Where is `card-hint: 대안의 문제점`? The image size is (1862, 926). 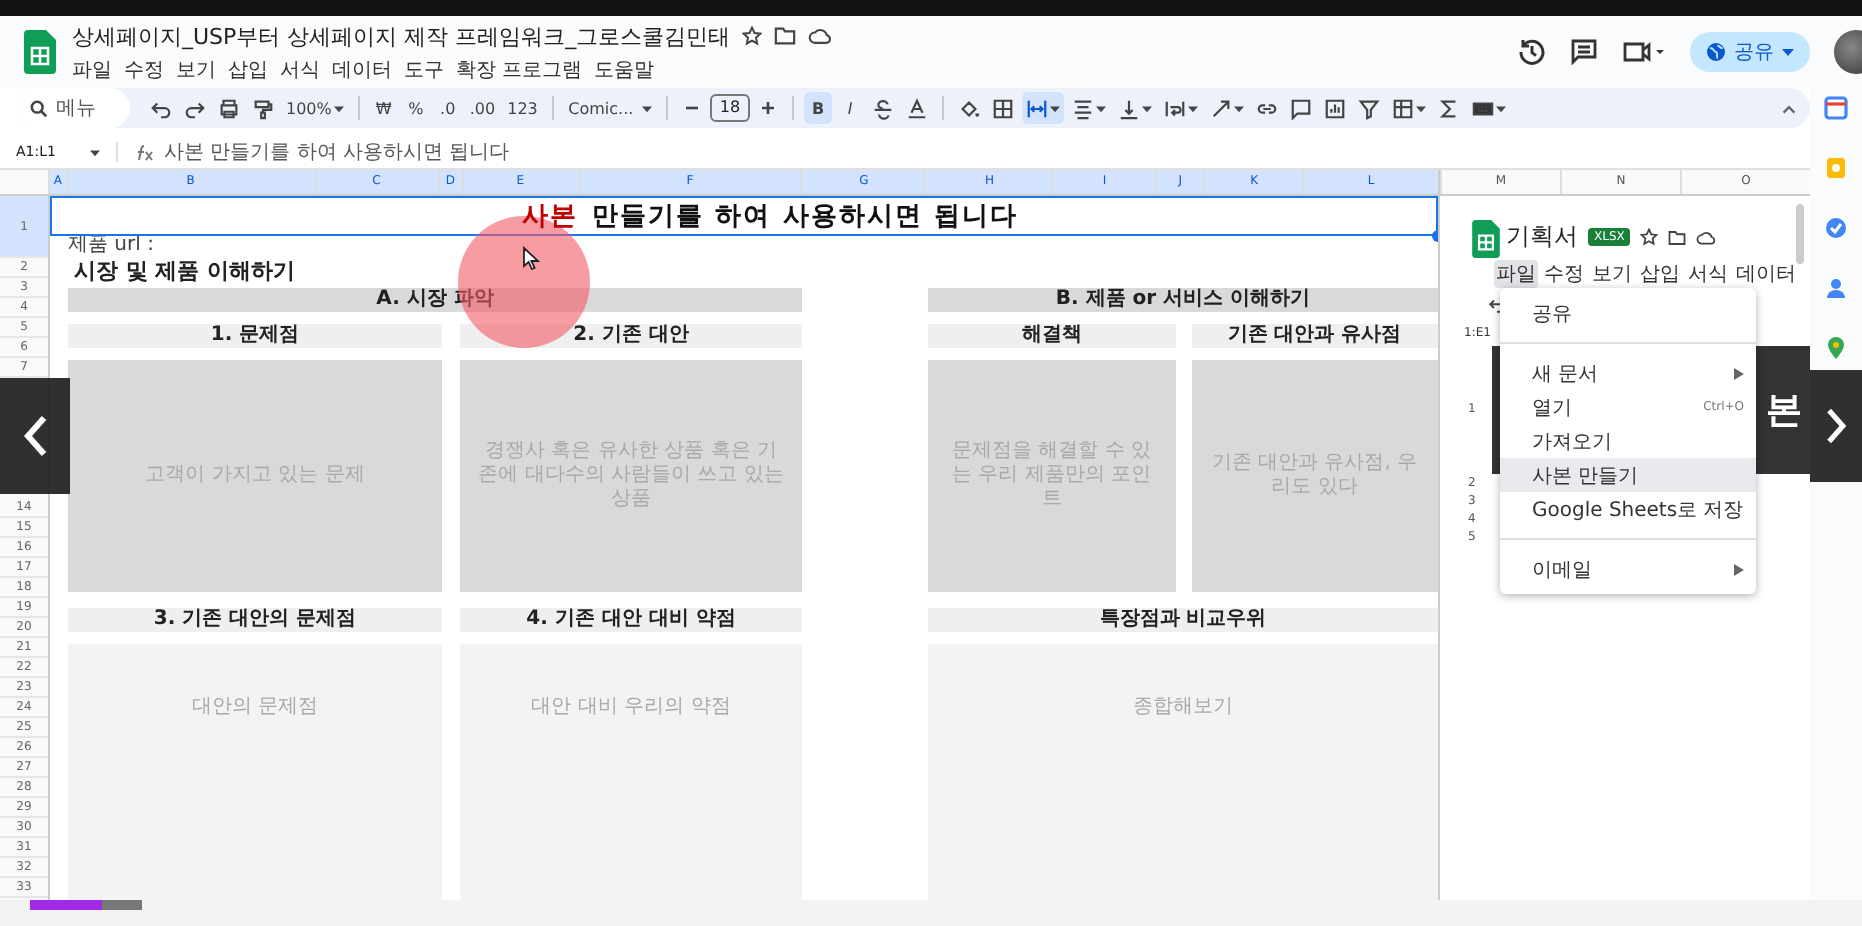 card-hint: 대안의 문제점 is located at coordinates (255, 708).